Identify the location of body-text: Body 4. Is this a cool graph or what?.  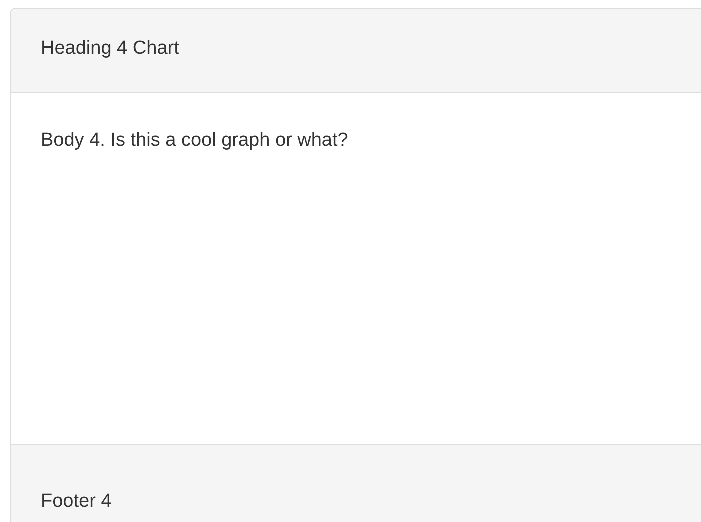
(194, 140).